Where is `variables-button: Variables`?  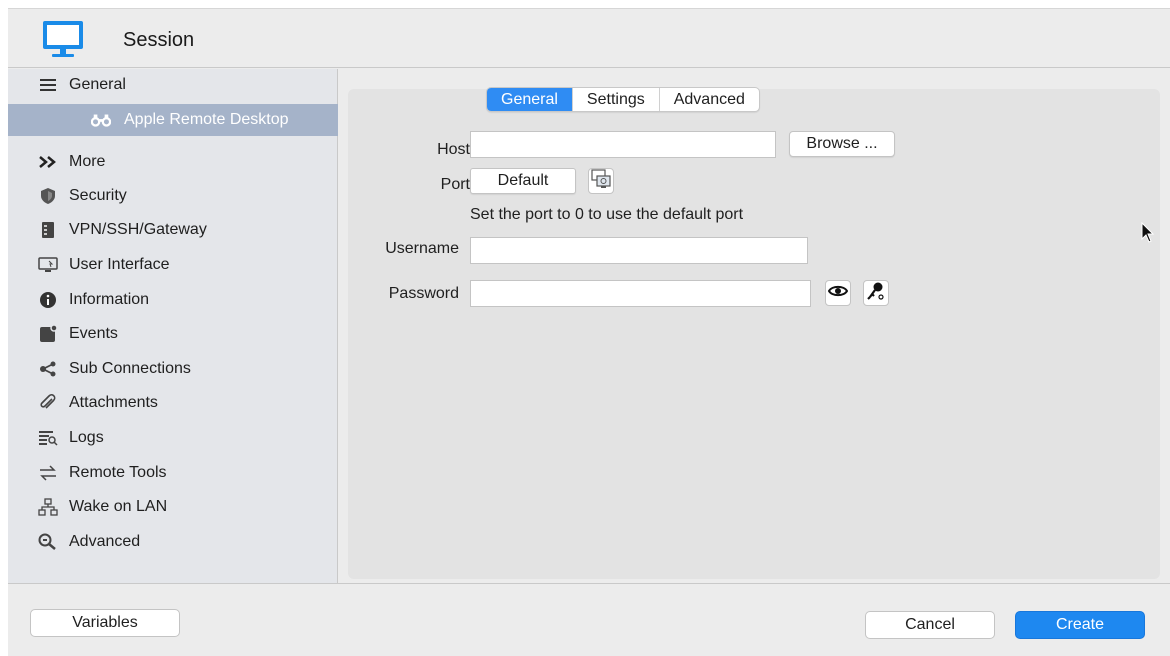 variables-button: Variables is located at coordinates (105, 623).